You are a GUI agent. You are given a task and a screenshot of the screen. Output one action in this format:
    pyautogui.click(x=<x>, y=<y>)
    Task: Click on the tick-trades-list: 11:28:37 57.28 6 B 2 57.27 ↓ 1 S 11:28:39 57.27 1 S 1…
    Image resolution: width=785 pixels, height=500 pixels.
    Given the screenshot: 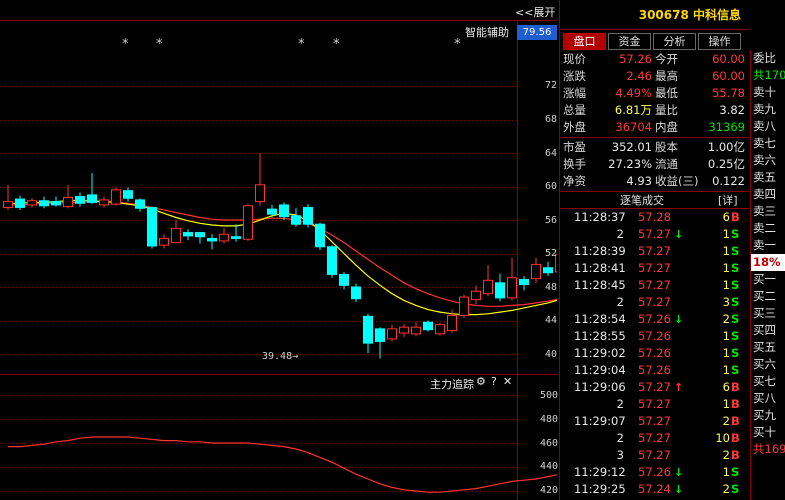 What is the action you would take?
    pyautogui.click(x=654, y=353)
    